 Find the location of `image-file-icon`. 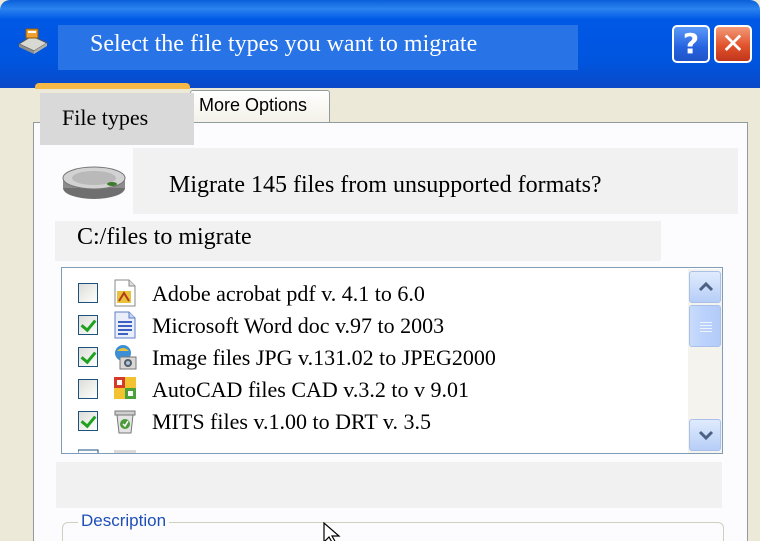

image-file-icon is located at coordinates (126, 357).